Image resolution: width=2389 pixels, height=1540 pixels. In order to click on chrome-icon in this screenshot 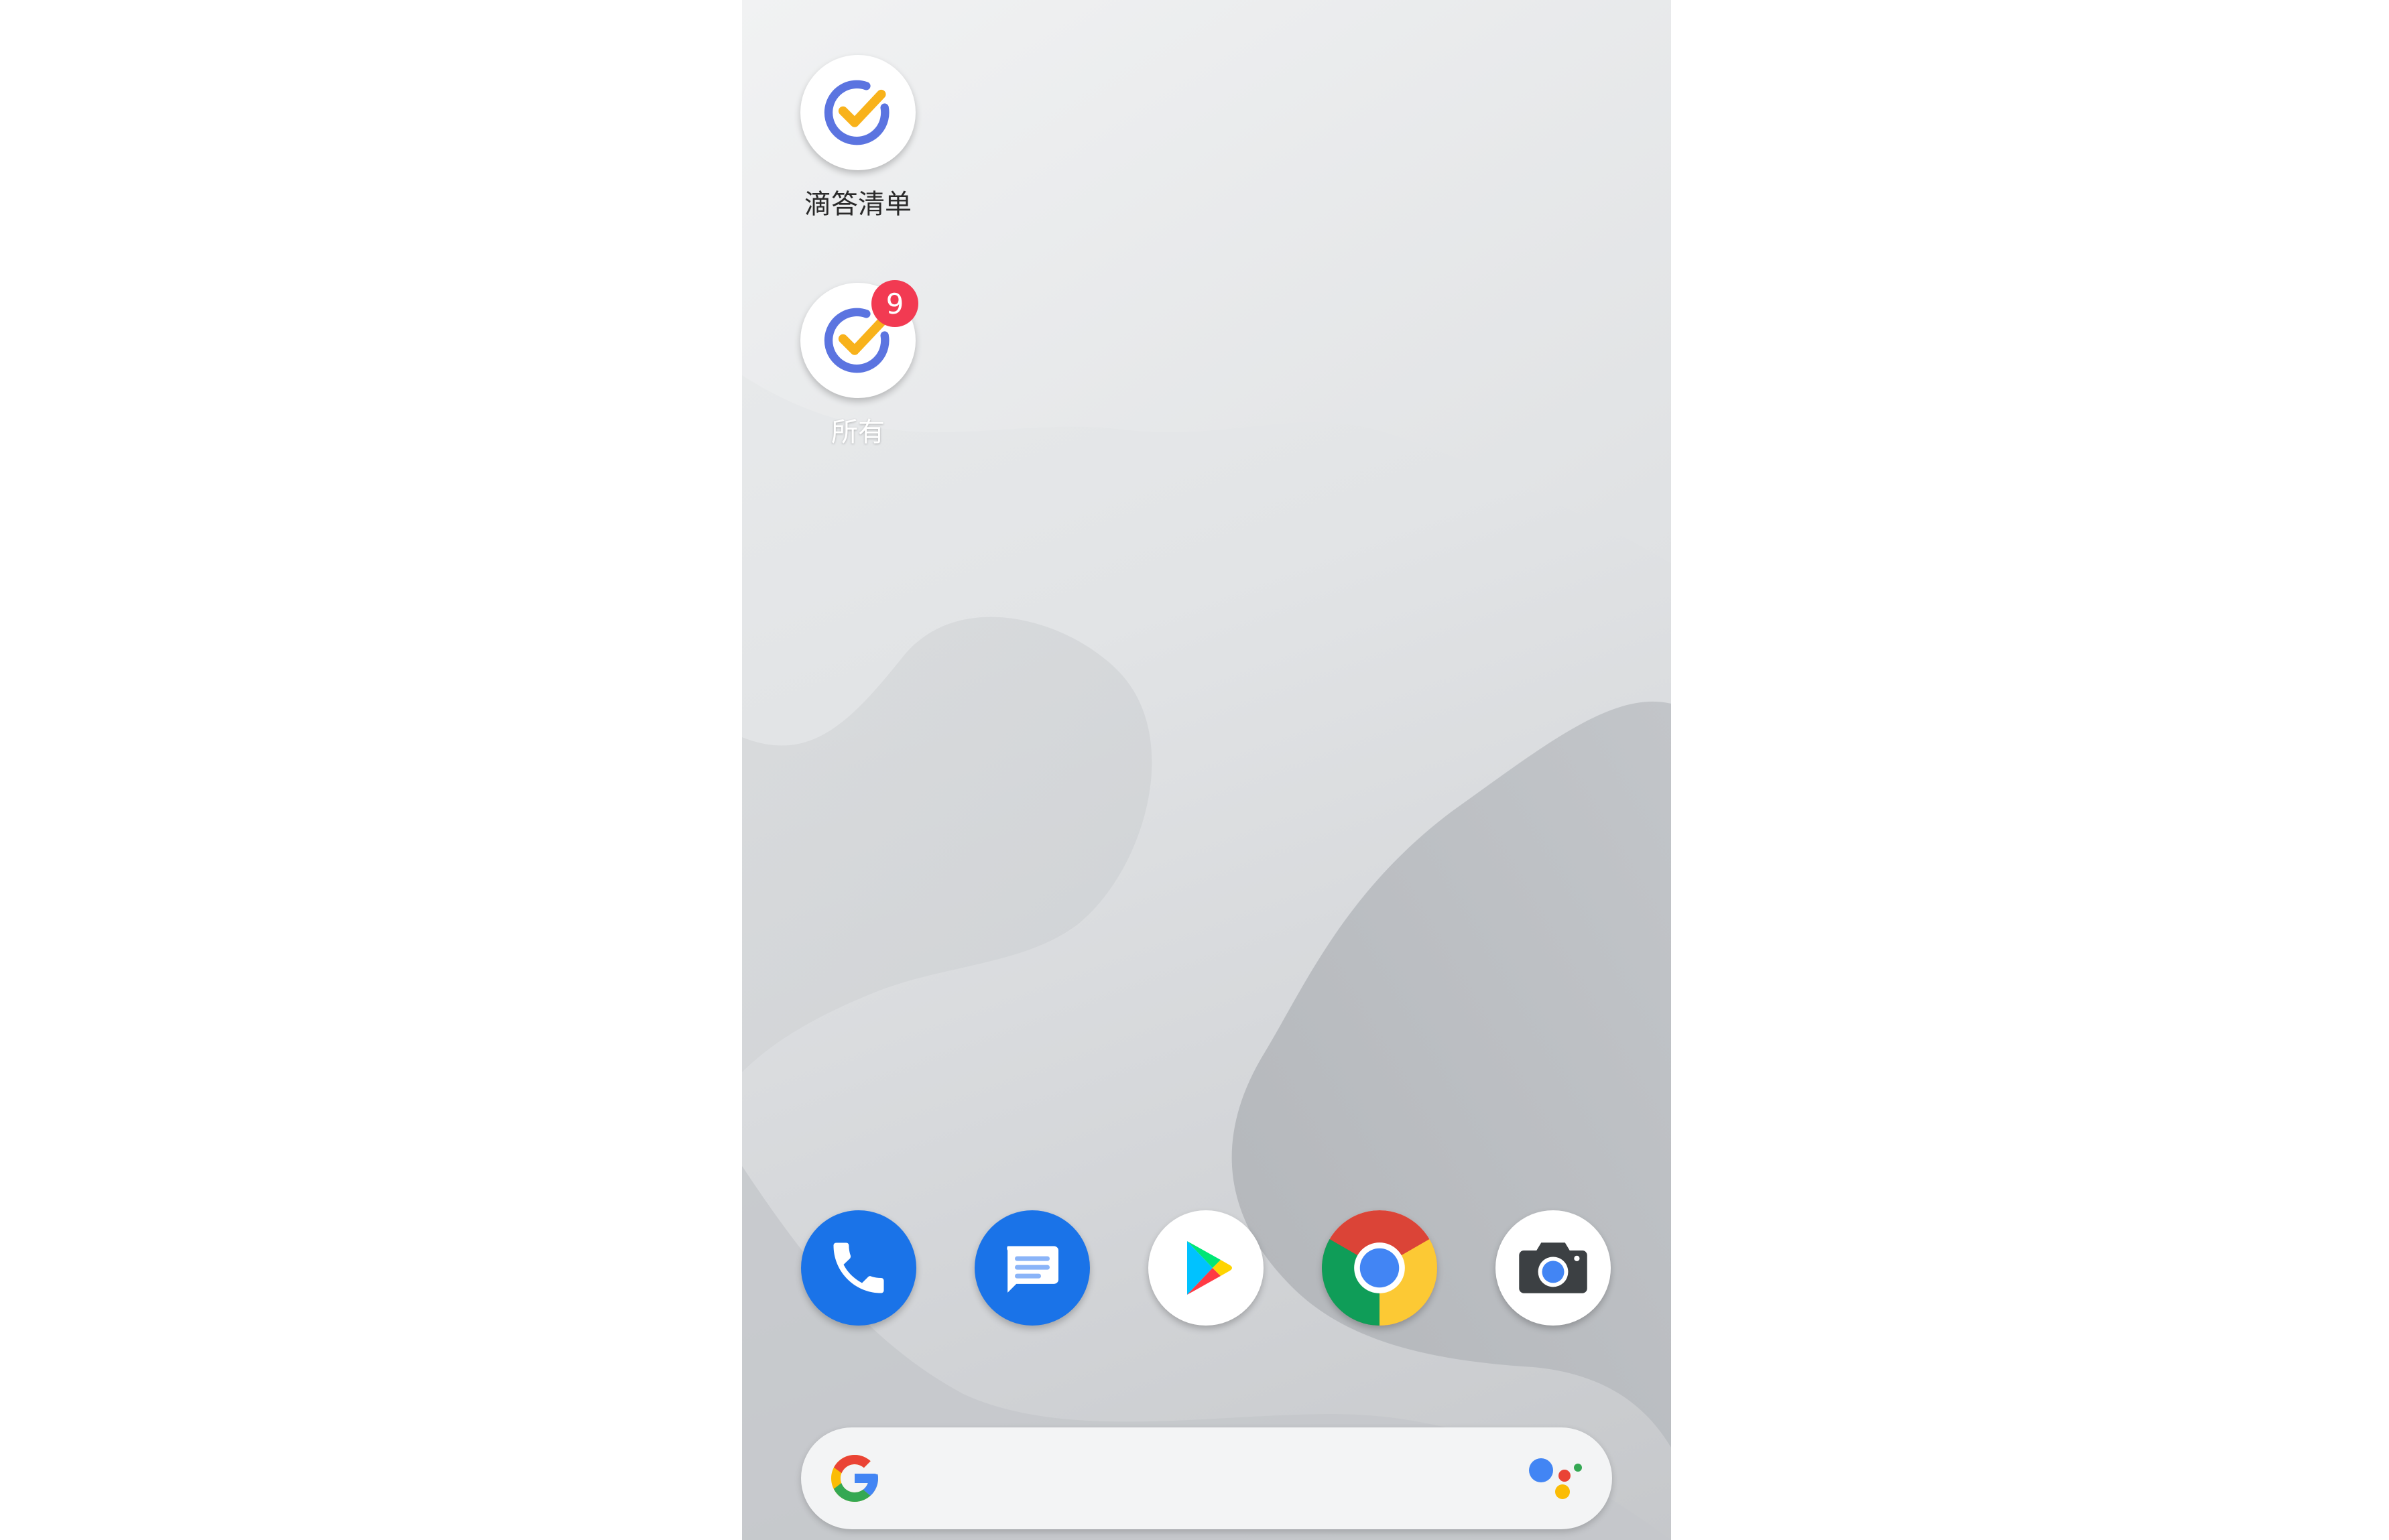, I will do `click(1379, 1268)`.